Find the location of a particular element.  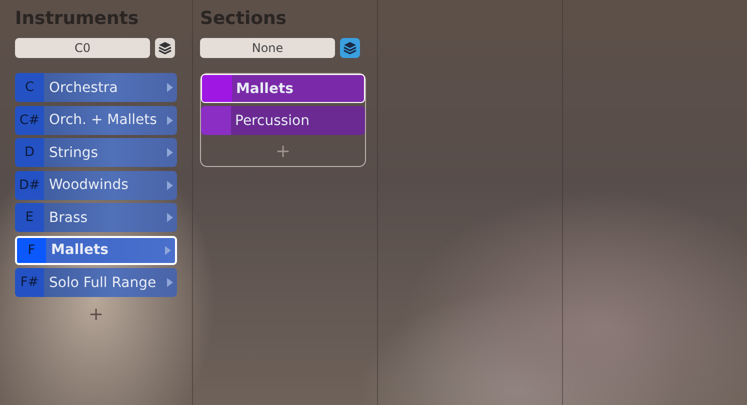

item-label: Brass is located at coordinates (68, 218).